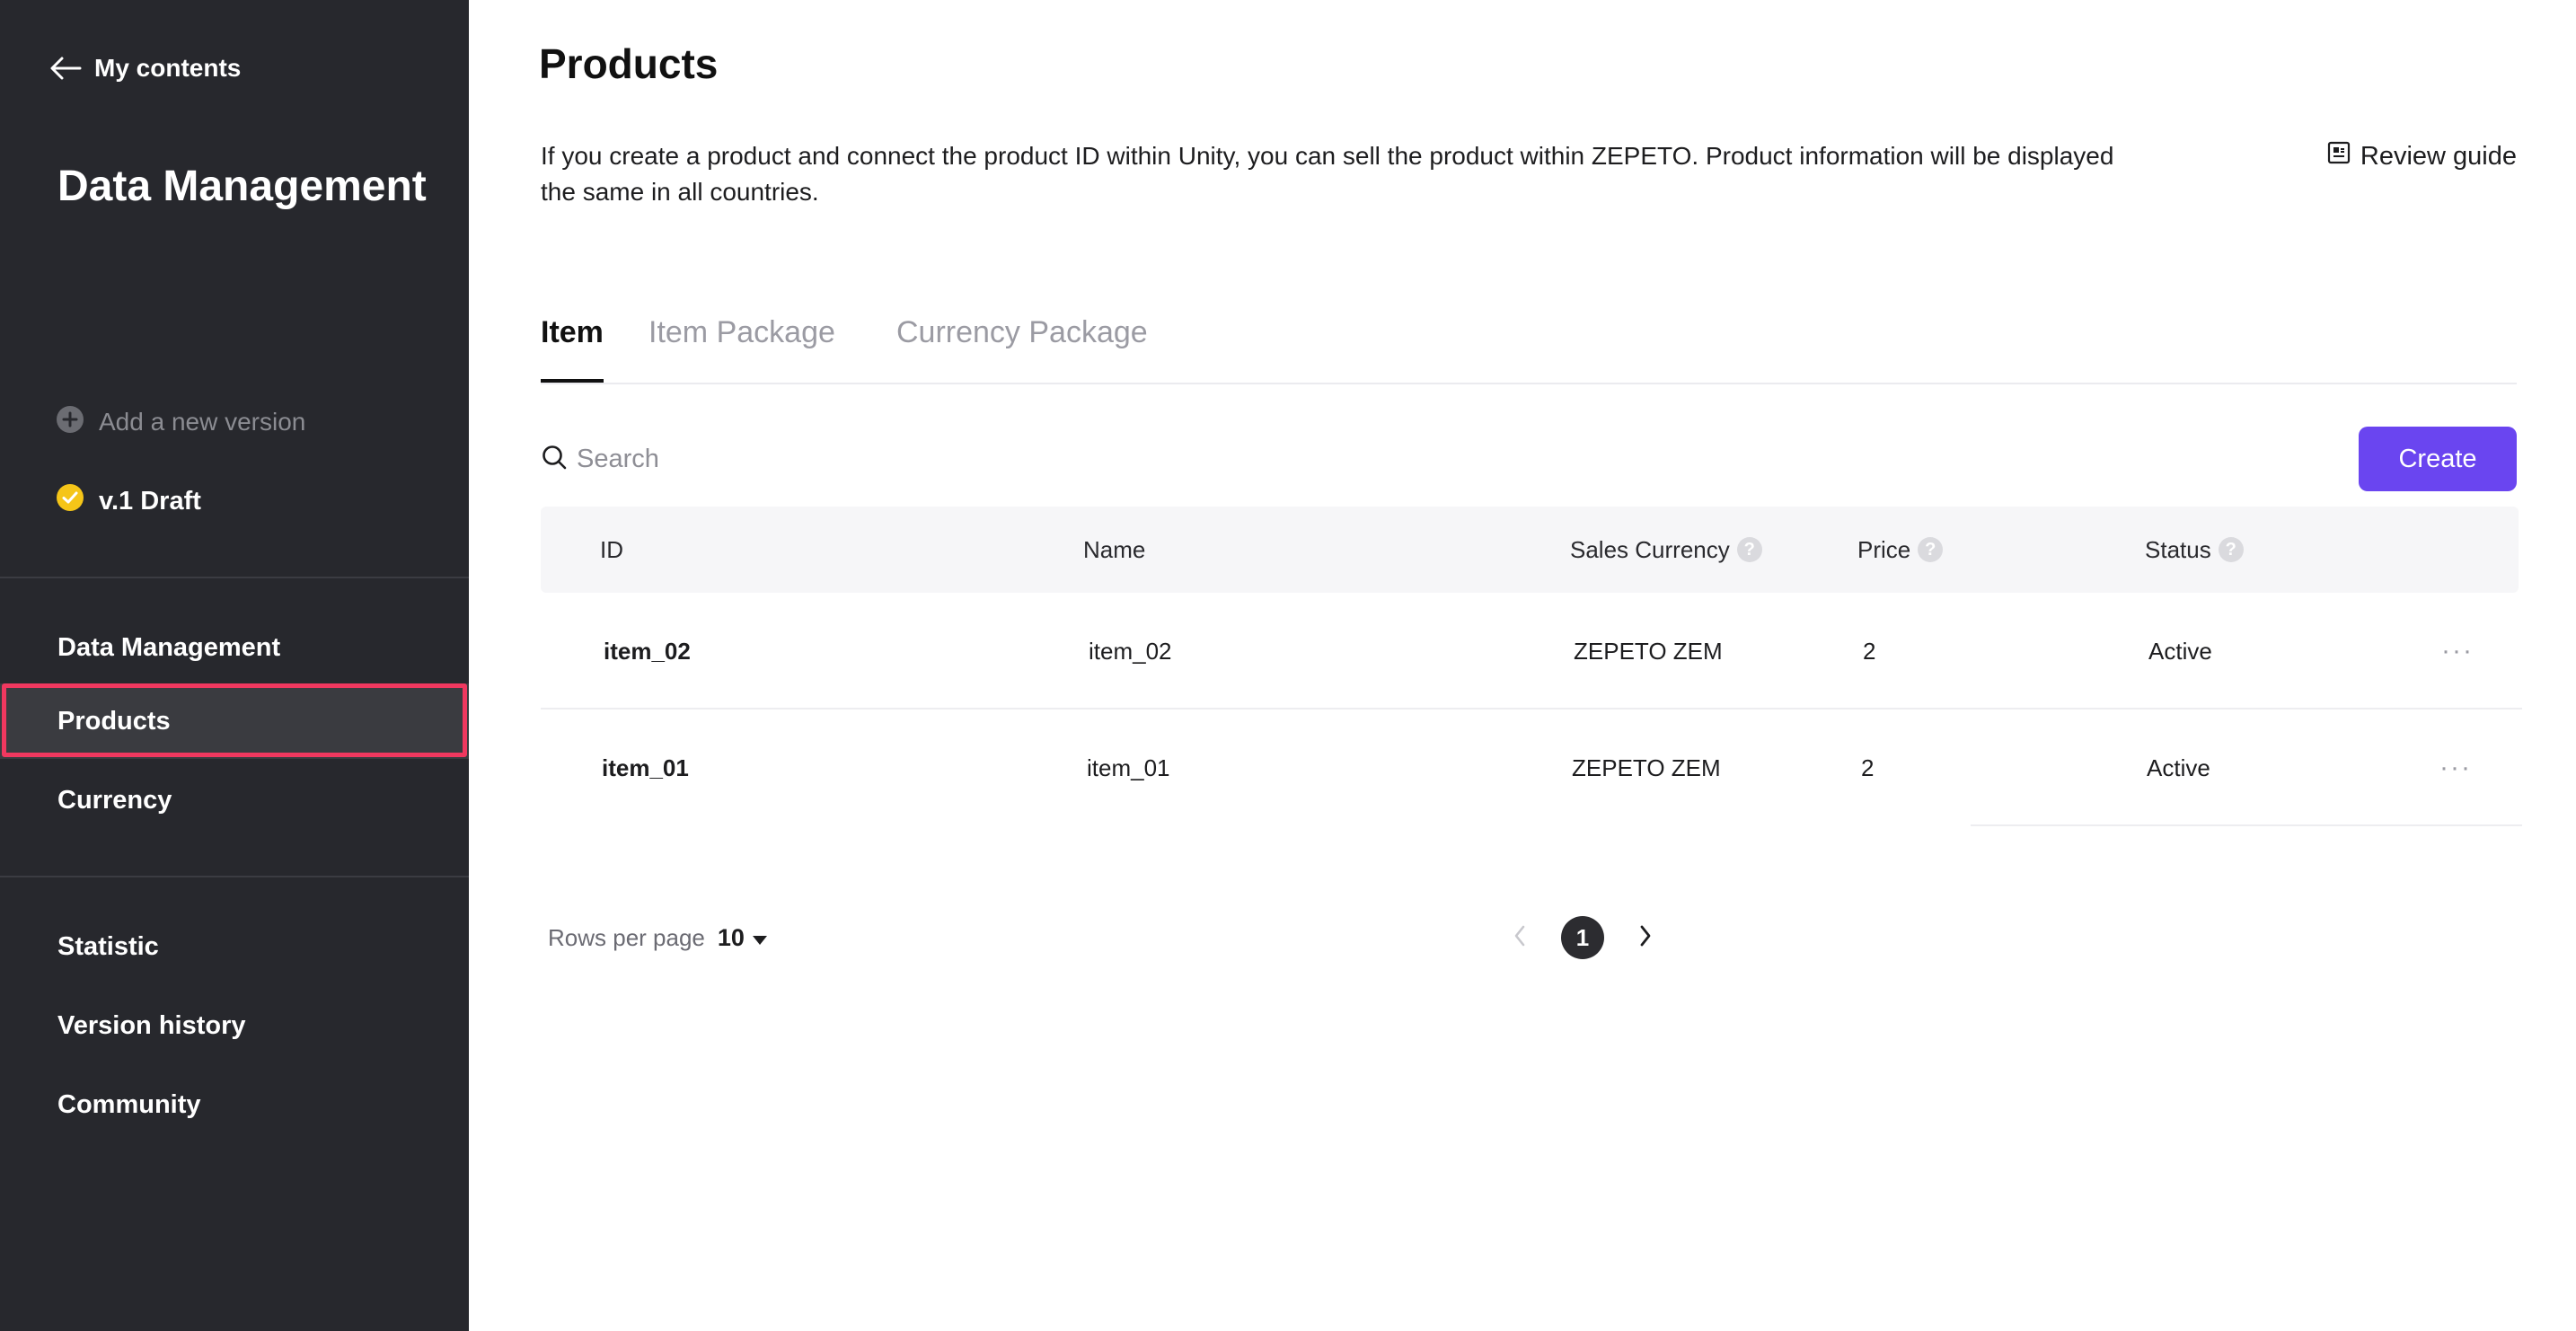  Describe the element at coordinates (1650, 549) in the screenshot. I see `column-header-label: Sales Currency` at that location.